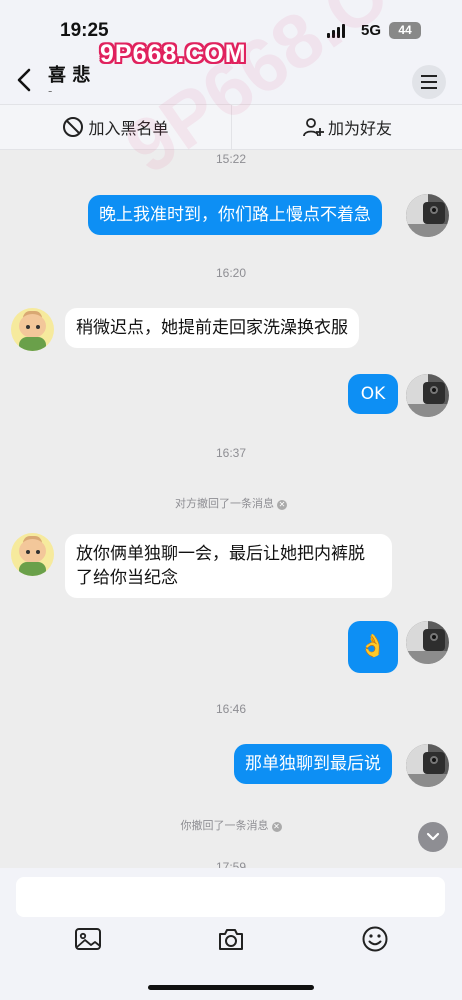 This screenshot has height=1000, width=462. Describe the element at coordinates (212, 328) in the screenshot. I see `message-peer: 稍微迟点，她提前走回家洗澡换衣服` at that location.